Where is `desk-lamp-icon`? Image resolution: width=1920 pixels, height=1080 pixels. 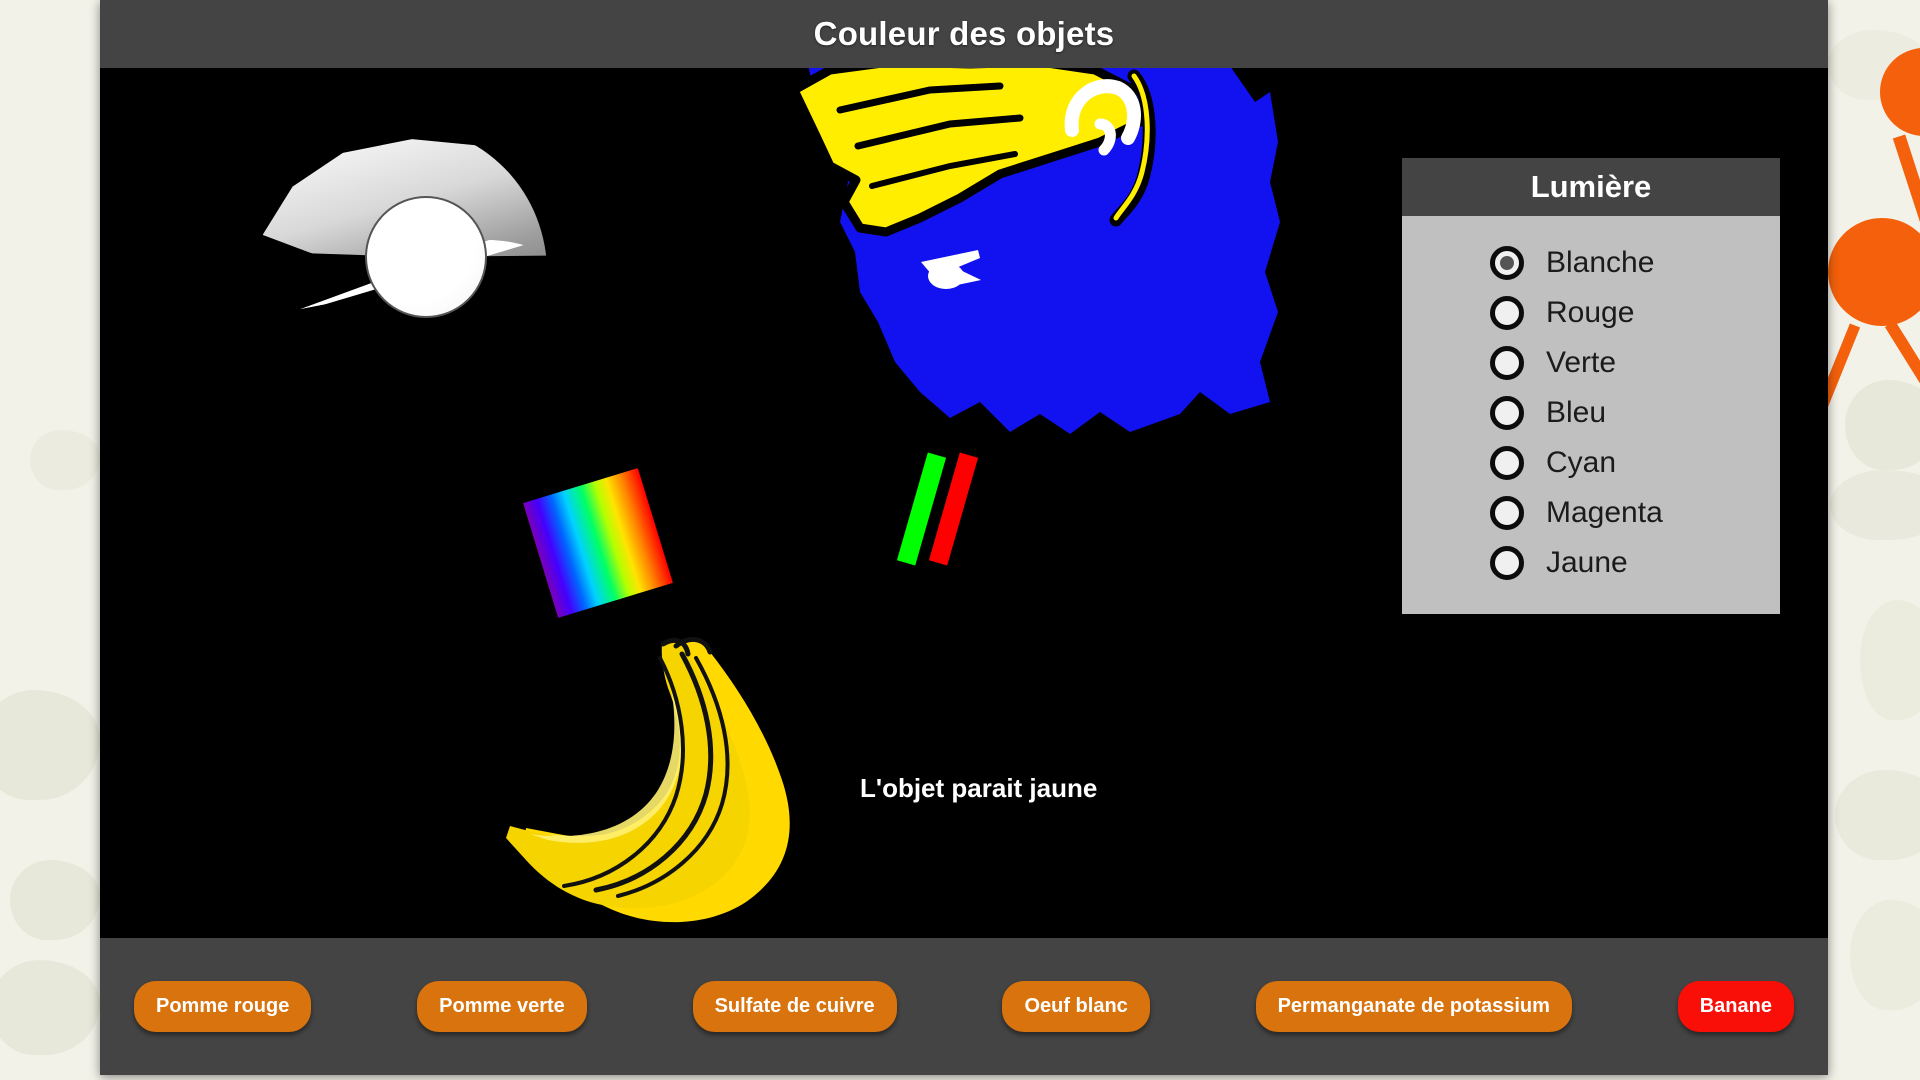 desk-lamp-icon is located at coordinates (420, 223).